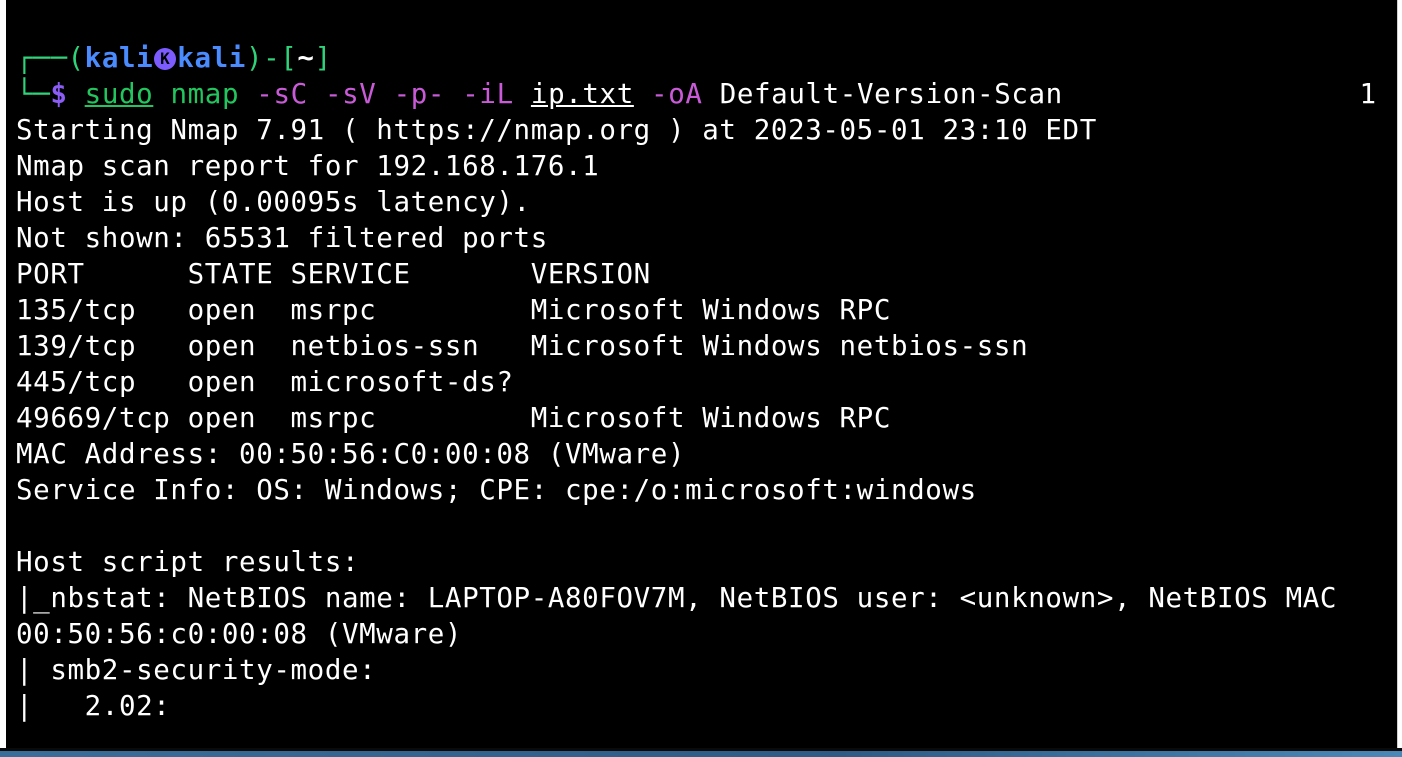 This screenshot has width=1402, height=757. Describe the element at coordinates (196, 670) in the screenshot. I see `output-line: | smb2-security-mode:` at that location.